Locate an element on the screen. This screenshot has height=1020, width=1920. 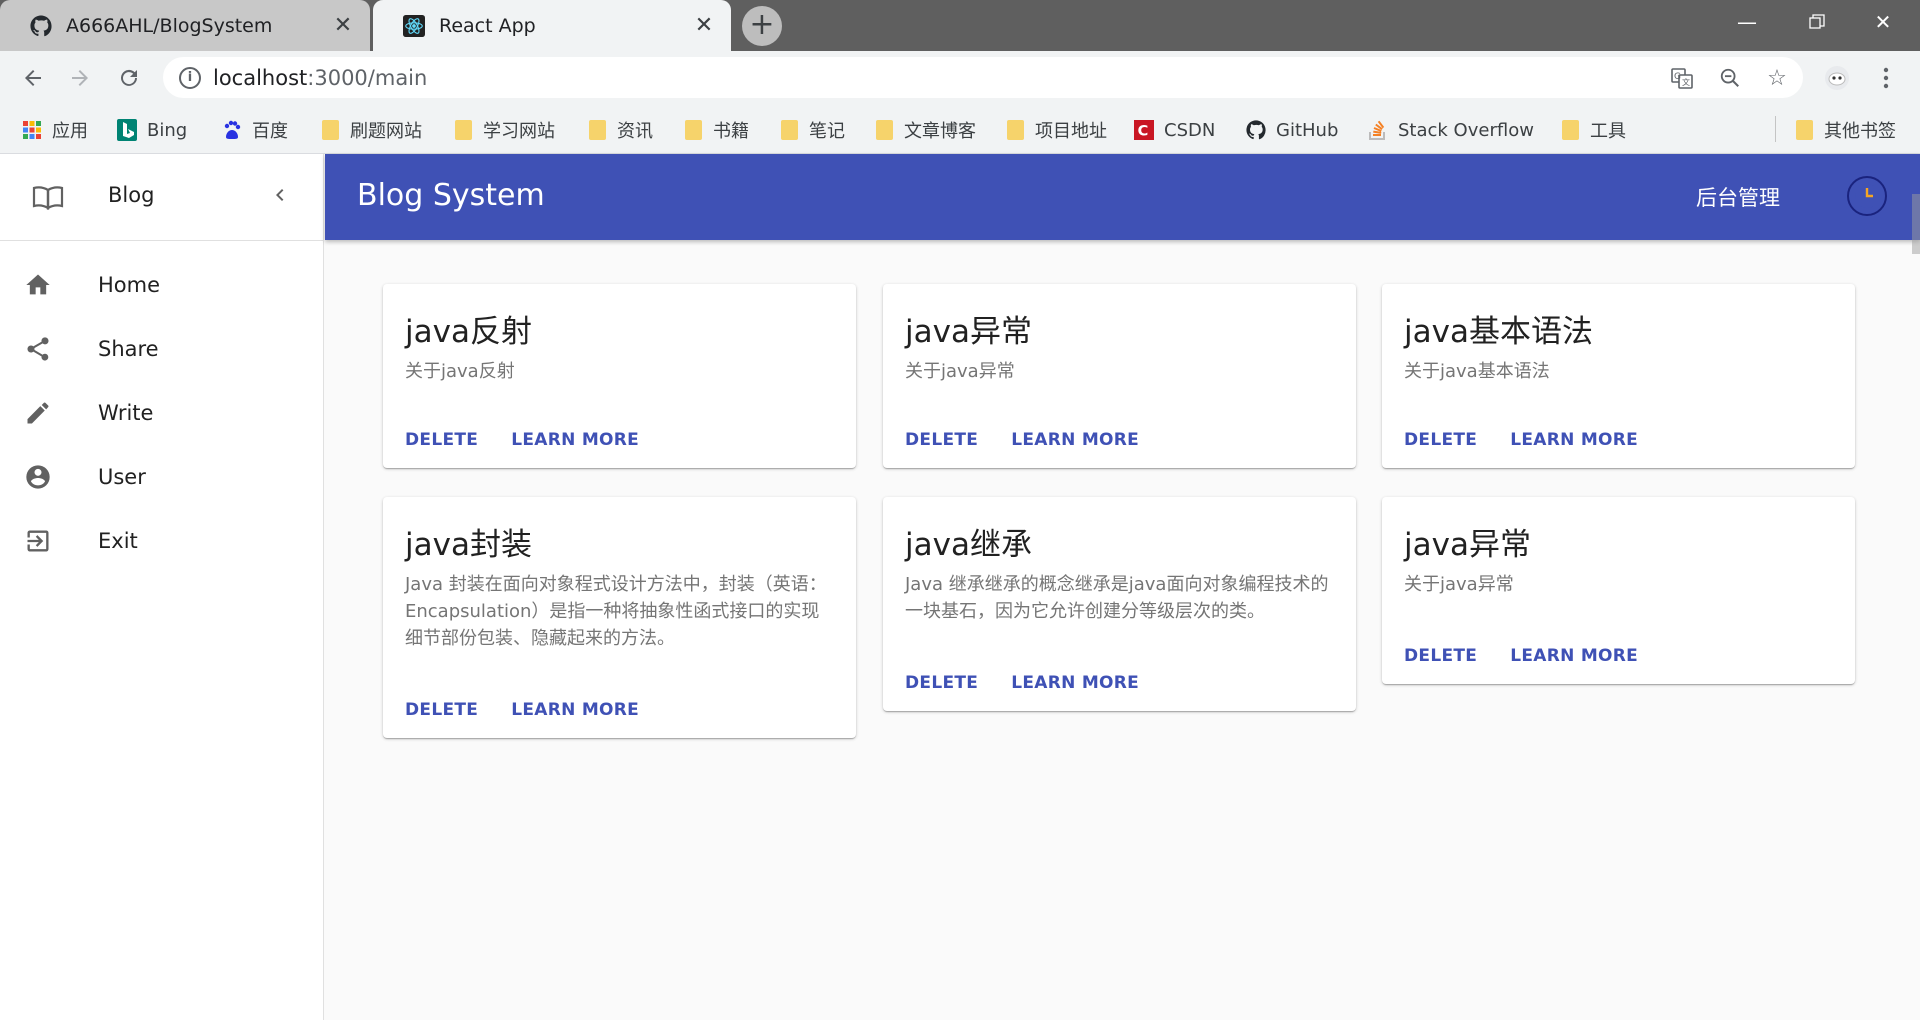
post-card: java基本语法 关于java基本语法 DELETE LEARN MORE is located at coordinates (1618, 376).